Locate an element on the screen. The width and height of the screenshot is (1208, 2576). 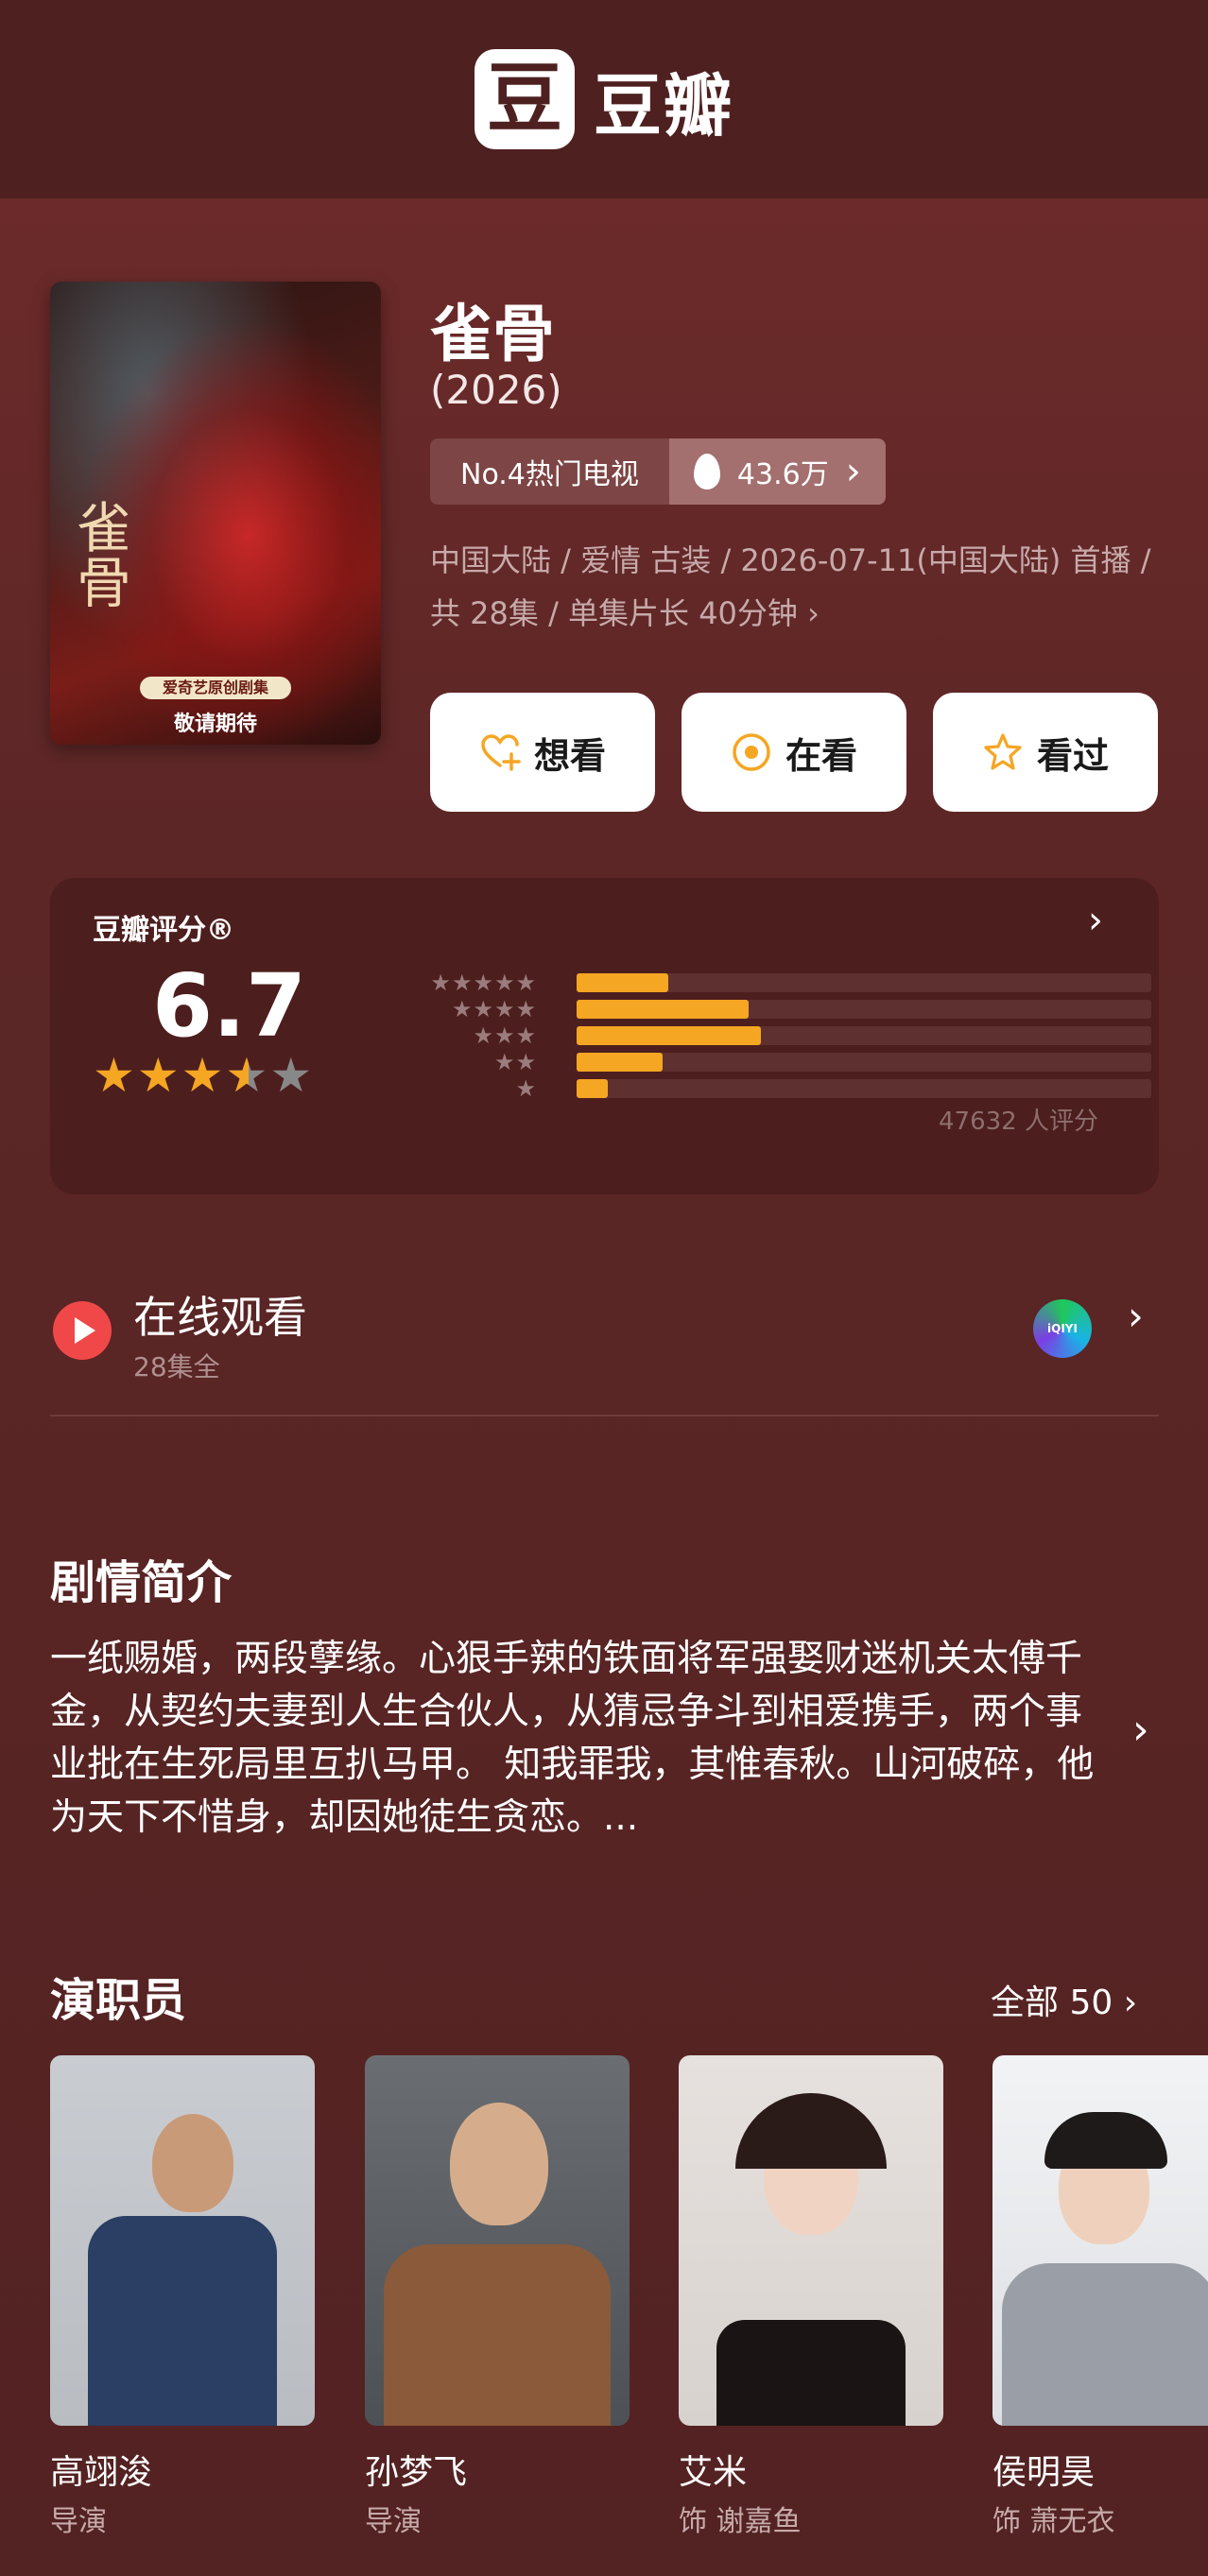
star-empty-icon: ★ is located at coordinates (291, 1075).